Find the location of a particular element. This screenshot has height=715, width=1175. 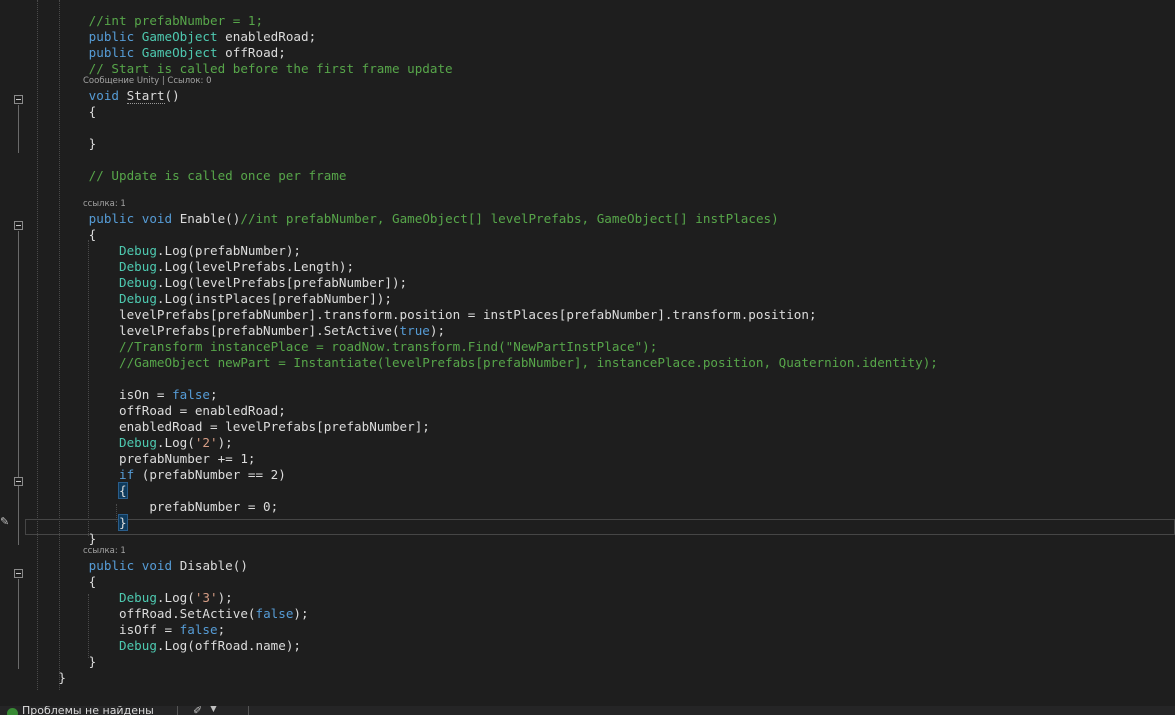

code-token: .Log(prefabNumber); is located at coordinates (228, 250).